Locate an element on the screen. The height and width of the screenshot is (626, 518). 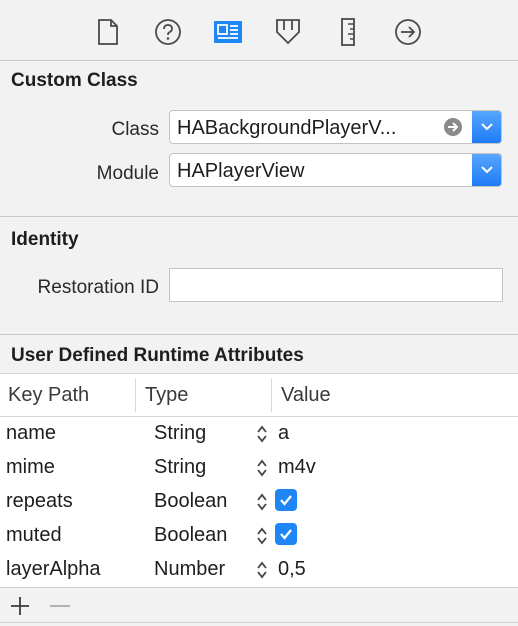
connections-arrow-icon is located at coordinates (408, 32).